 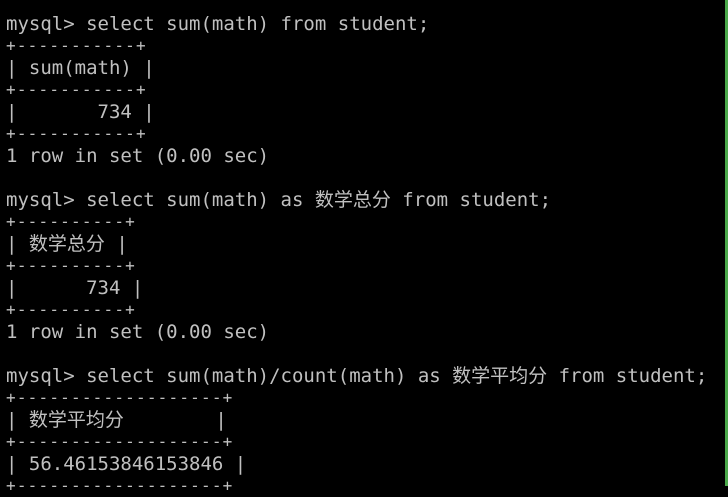 What do you see at coordinates (258, 24) in the screenshot?
I see `command-text: select sum(math) from student;` at bounding box center [258, 24].